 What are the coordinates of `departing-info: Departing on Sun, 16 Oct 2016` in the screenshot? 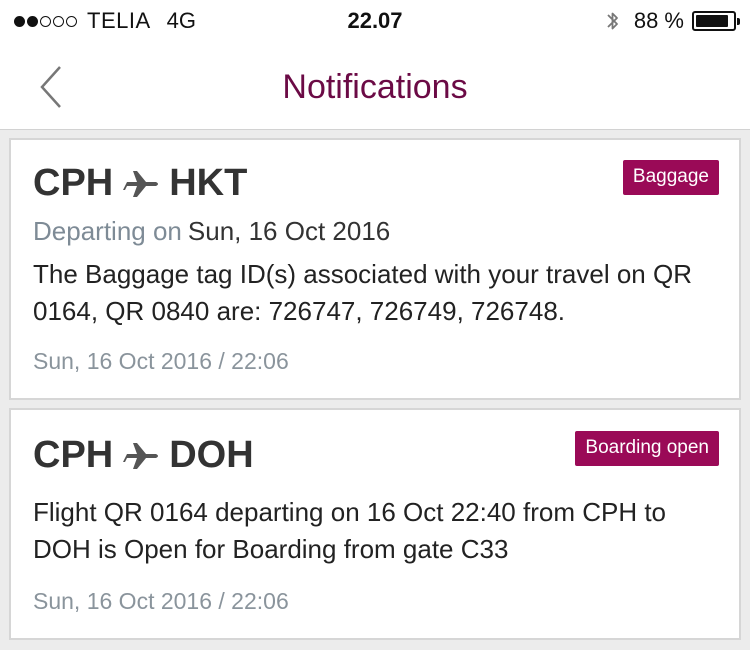 It's located at (211, 231).